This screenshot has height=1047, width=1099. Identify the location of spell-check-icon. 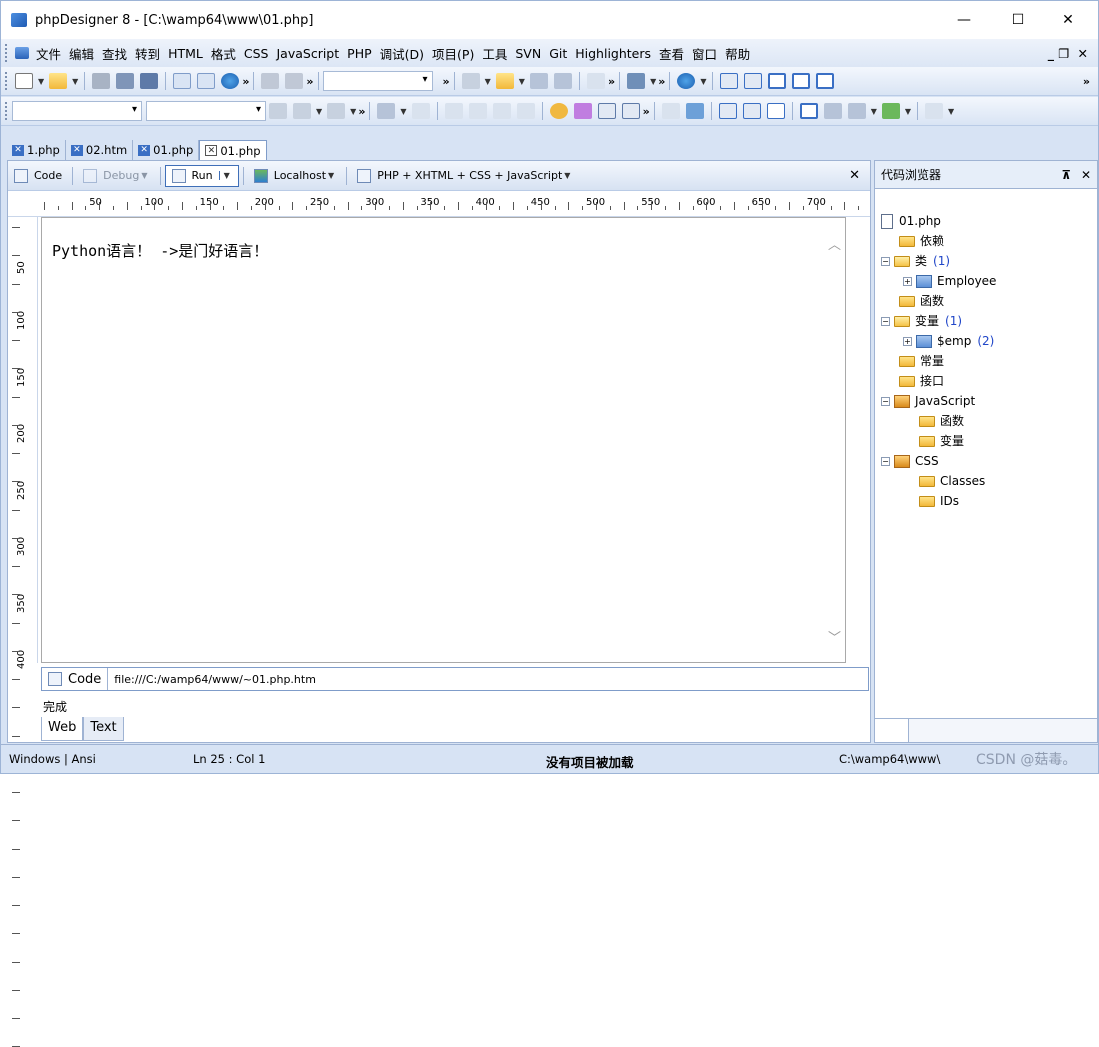
(582, 111).